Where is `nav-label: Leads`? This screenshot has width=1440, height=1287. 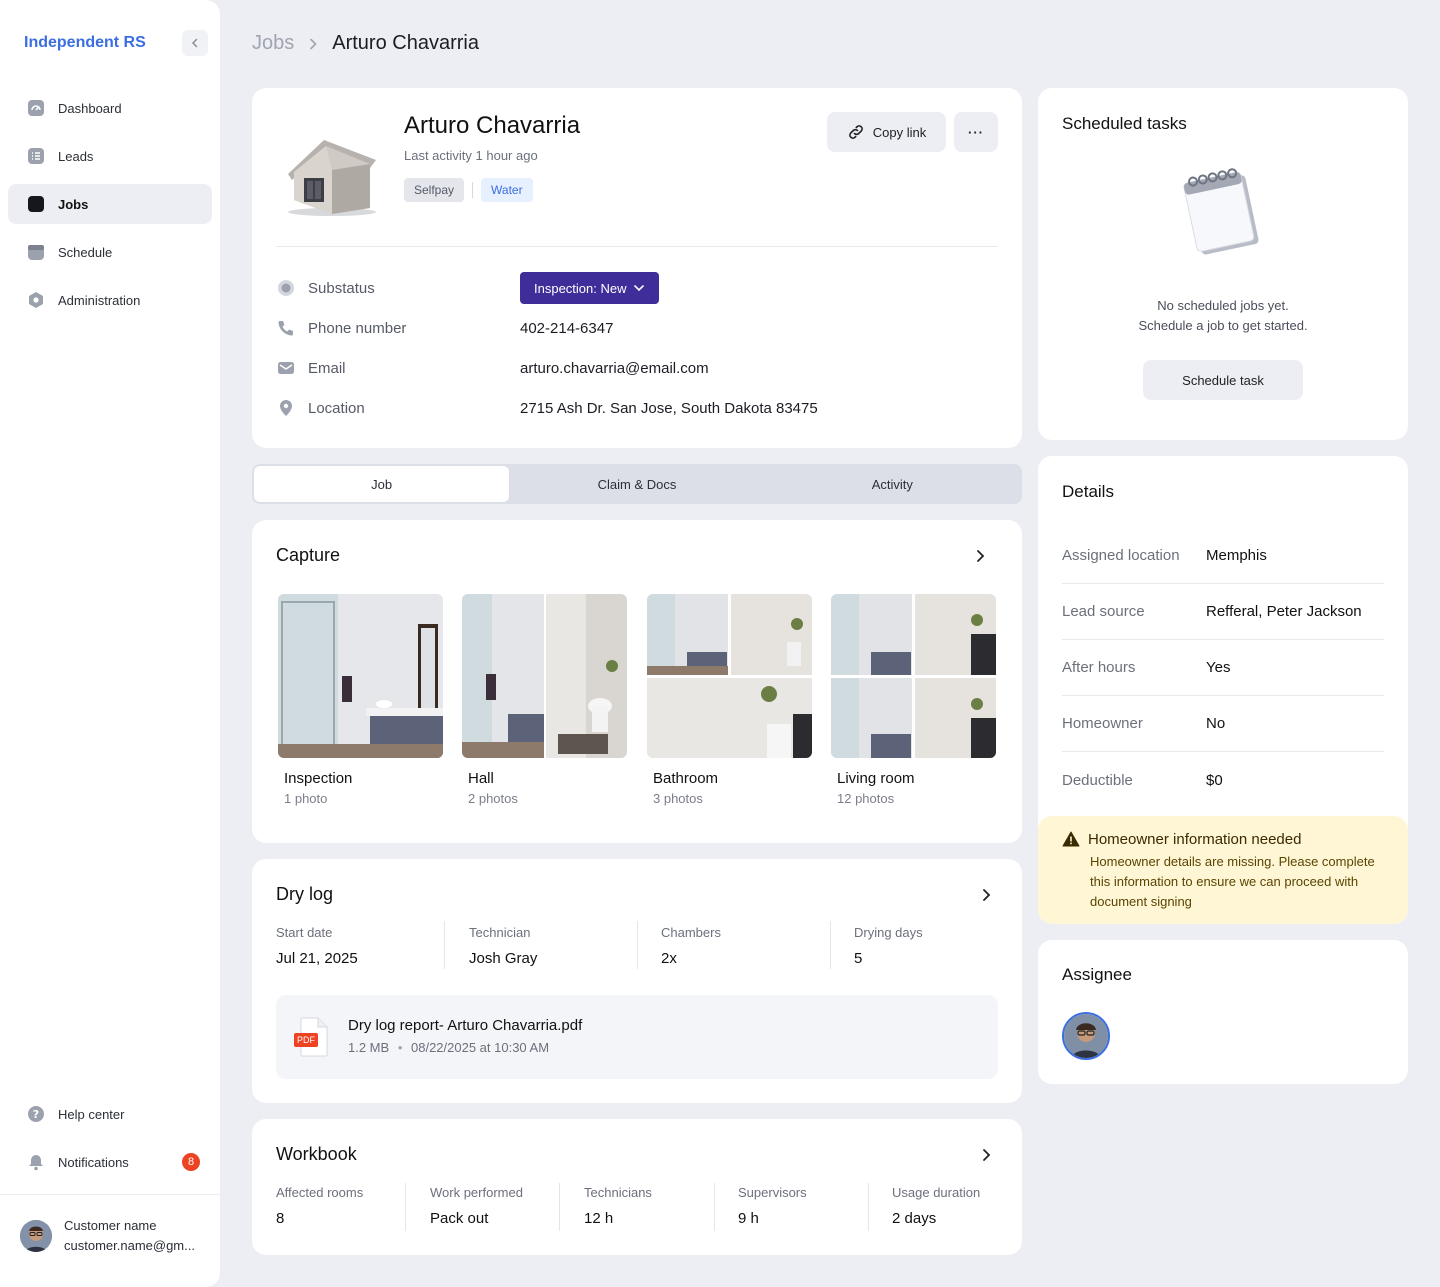
nav-label: Leads is located at coordinates (76, 156).